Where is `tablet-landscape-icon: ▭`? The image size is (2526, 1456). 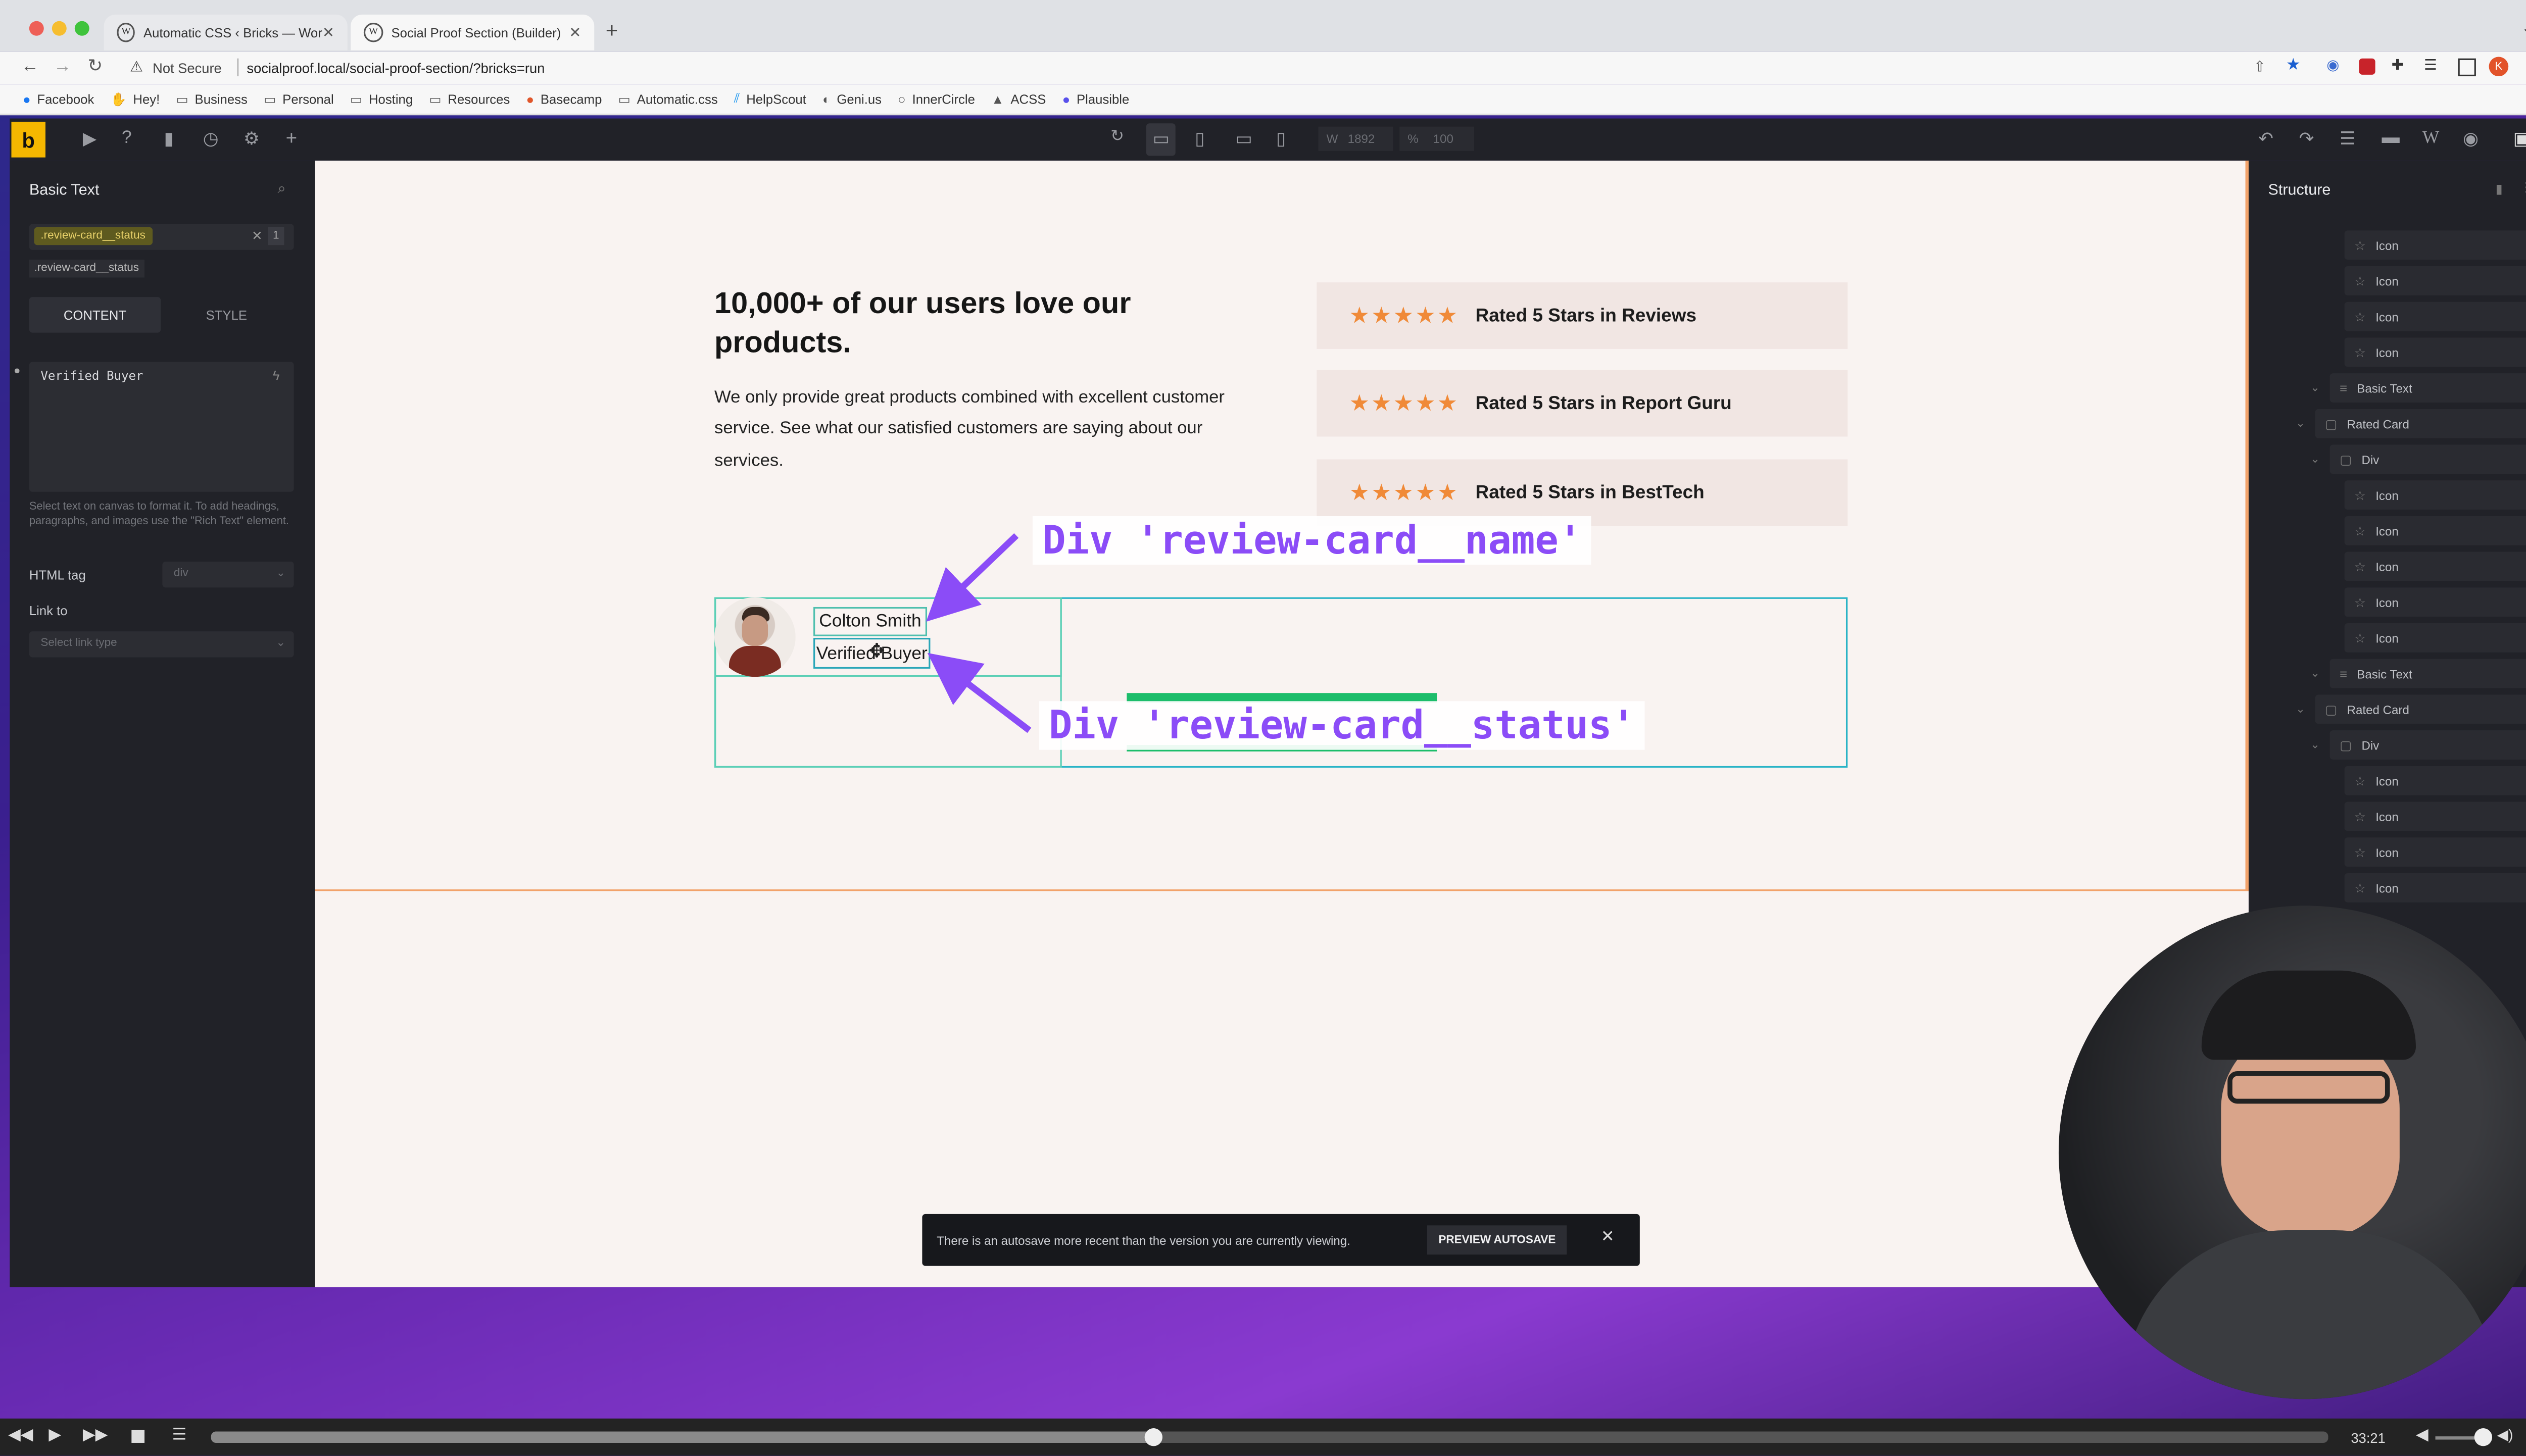
tablet-landscape-icon: ▭ is located at coordinates (1244, 138).